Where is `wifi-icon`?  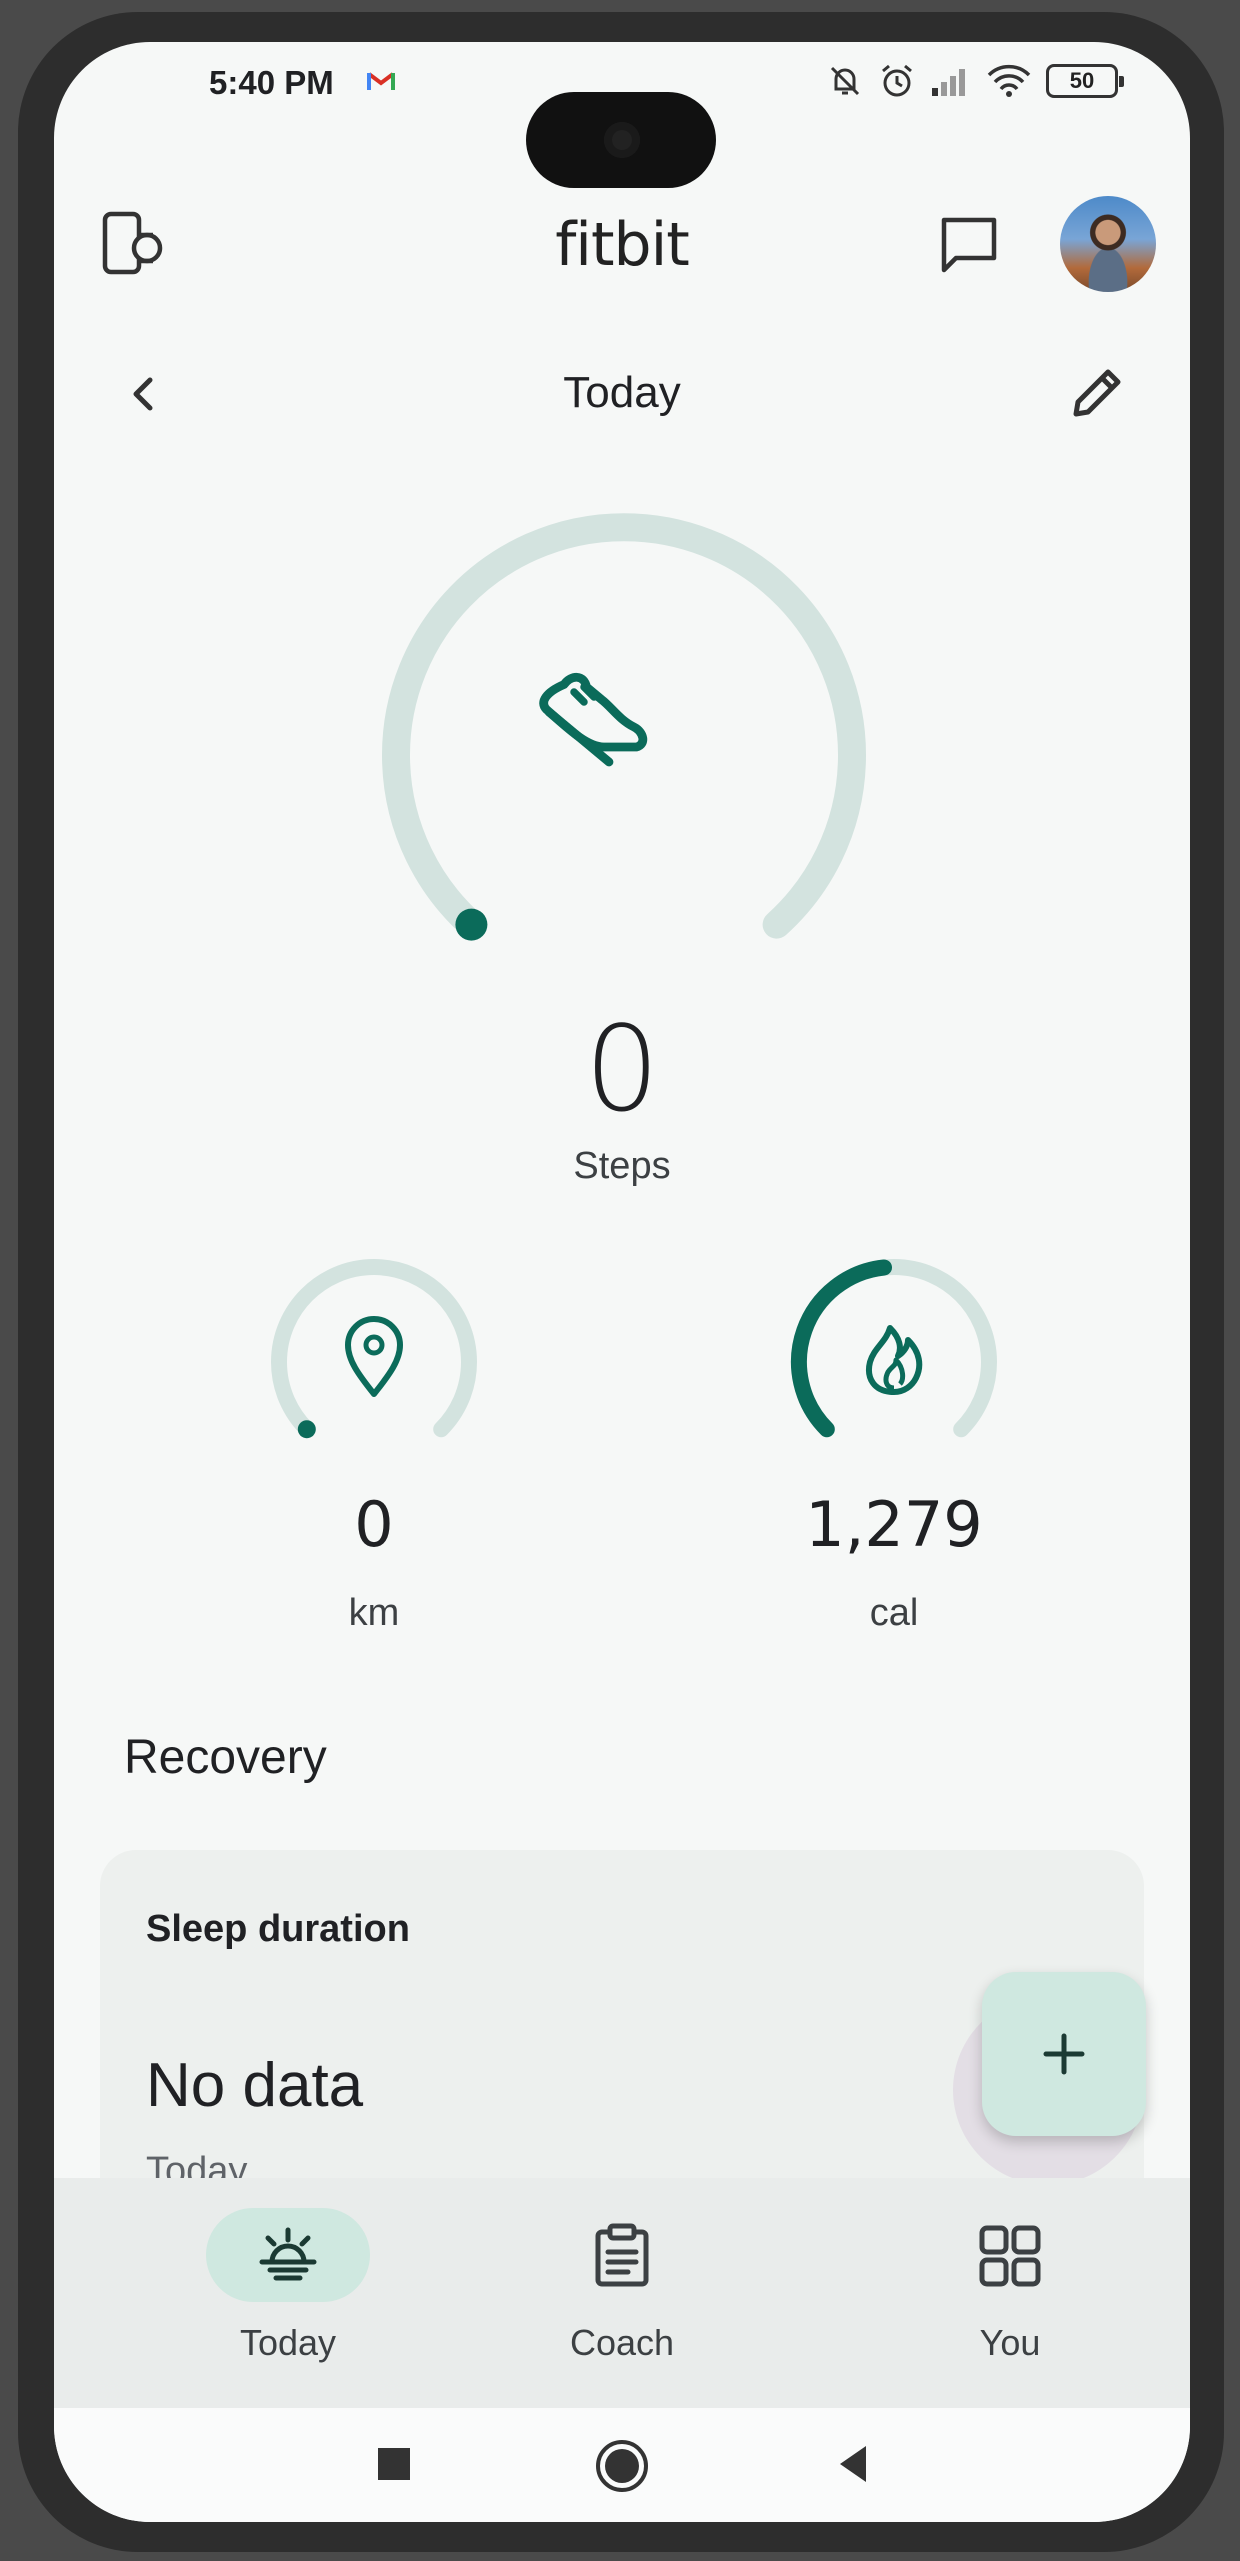
wifi-icon is located at coordinates (1009, 80).